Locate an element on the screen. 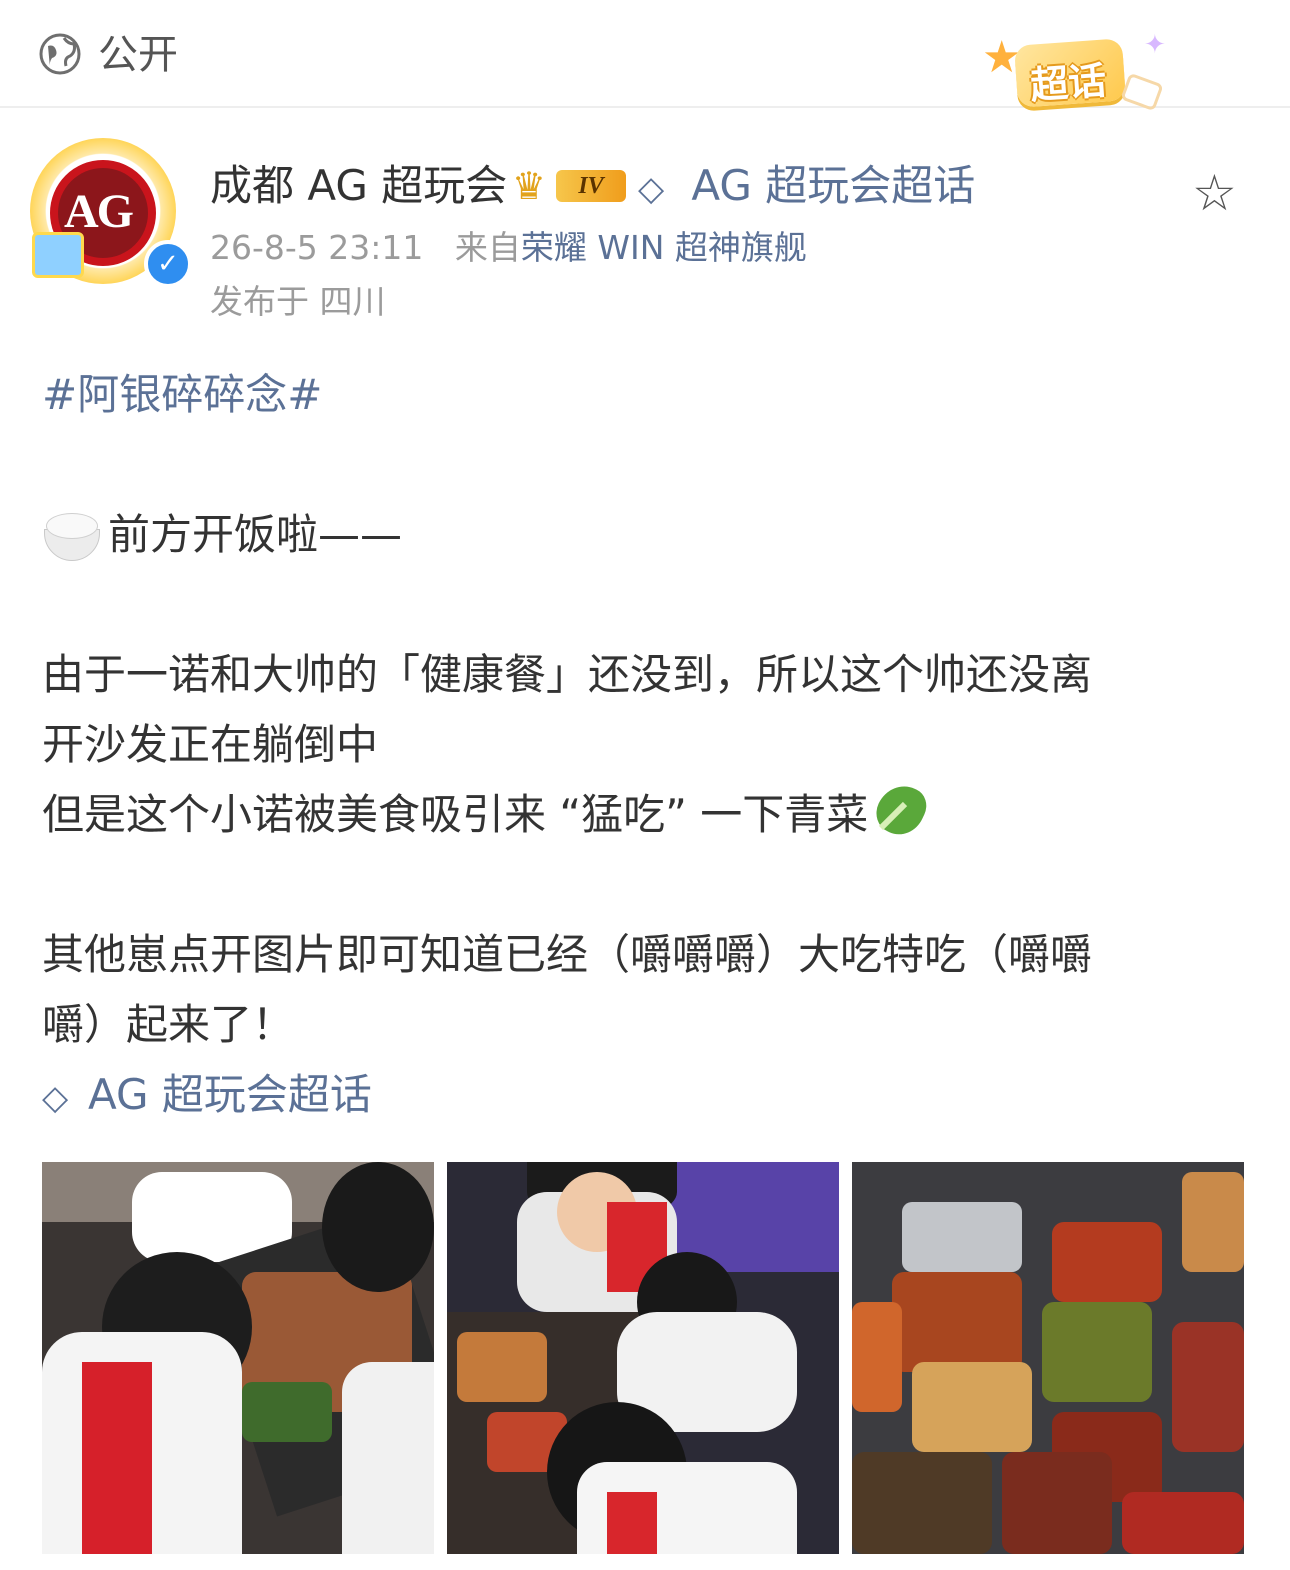 The width and height of the screenshot is (1290, 1570). sparkle-icon: ✦ is located at coordinates (1155, 45).